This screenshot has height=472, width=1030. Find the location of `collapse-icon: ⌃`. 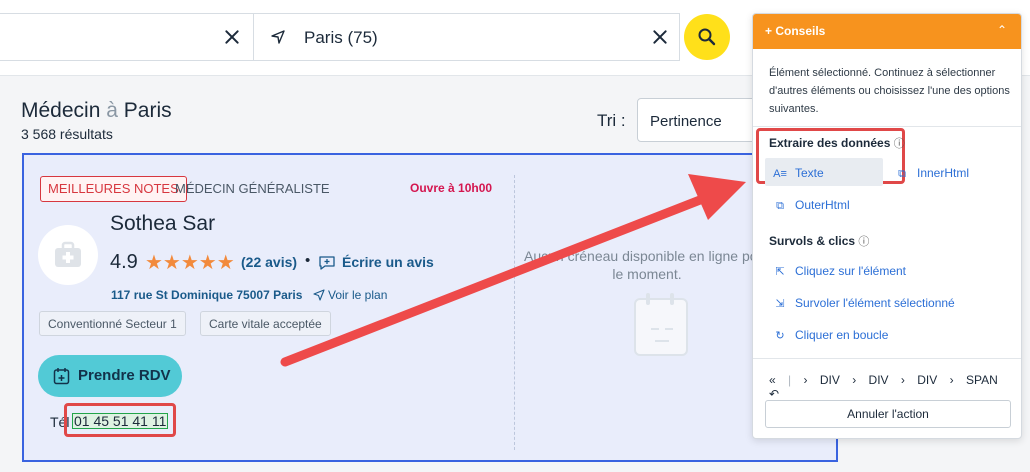

collapse-icon: ⌃ is located at coordinates (1002, 30).